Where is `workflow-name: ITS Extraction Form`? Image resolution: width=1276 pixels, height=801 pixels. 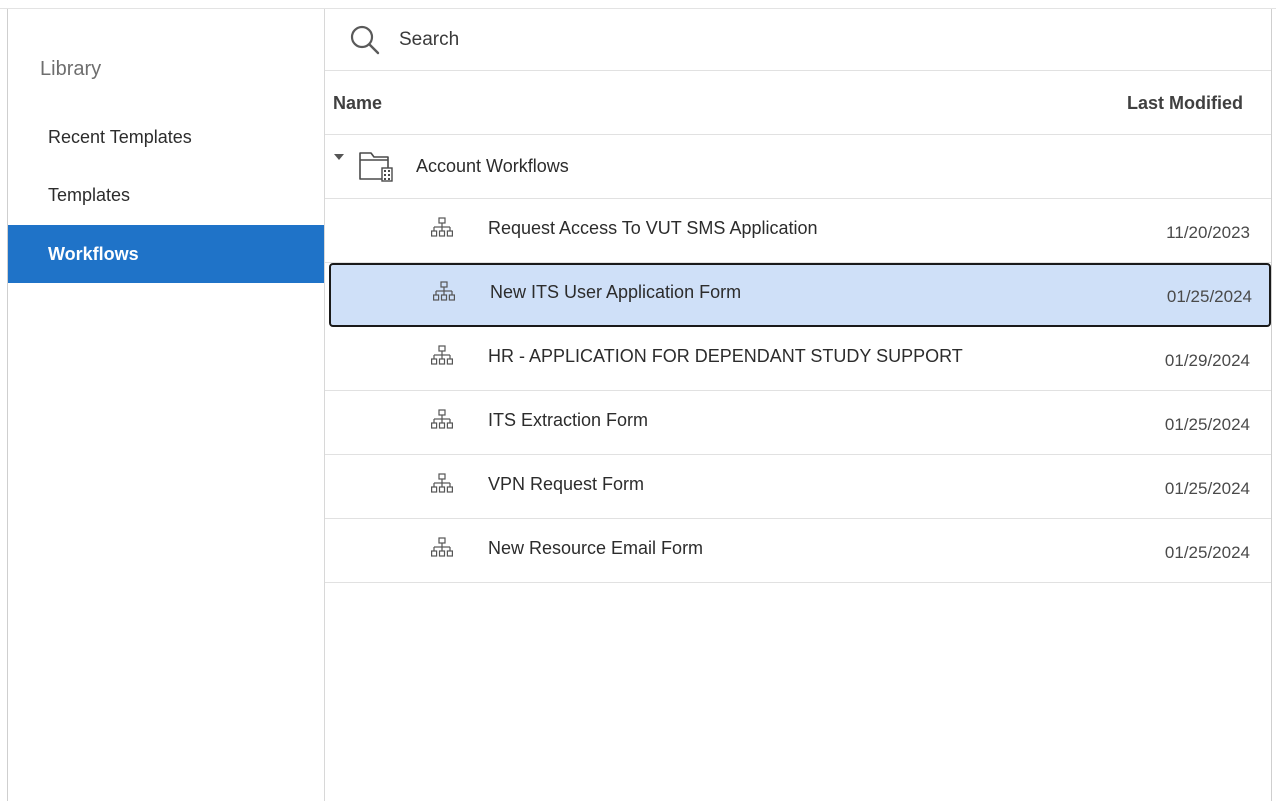
workflow-name: ITS Extraction Form is located at coordinates (568, 420).